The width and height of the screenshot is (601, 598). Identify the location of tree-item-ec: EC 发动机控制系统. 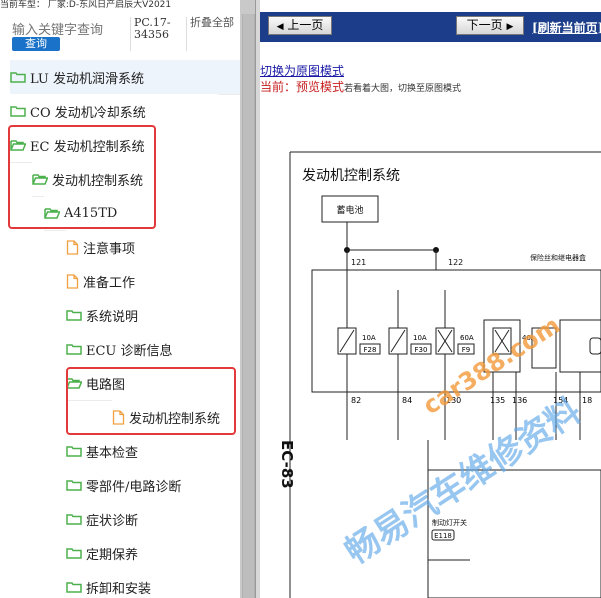
(114, 145).